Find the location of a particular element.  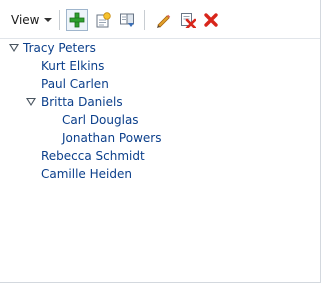

tree-node-label: Paul Carlen is located at coordinates (75, 84).